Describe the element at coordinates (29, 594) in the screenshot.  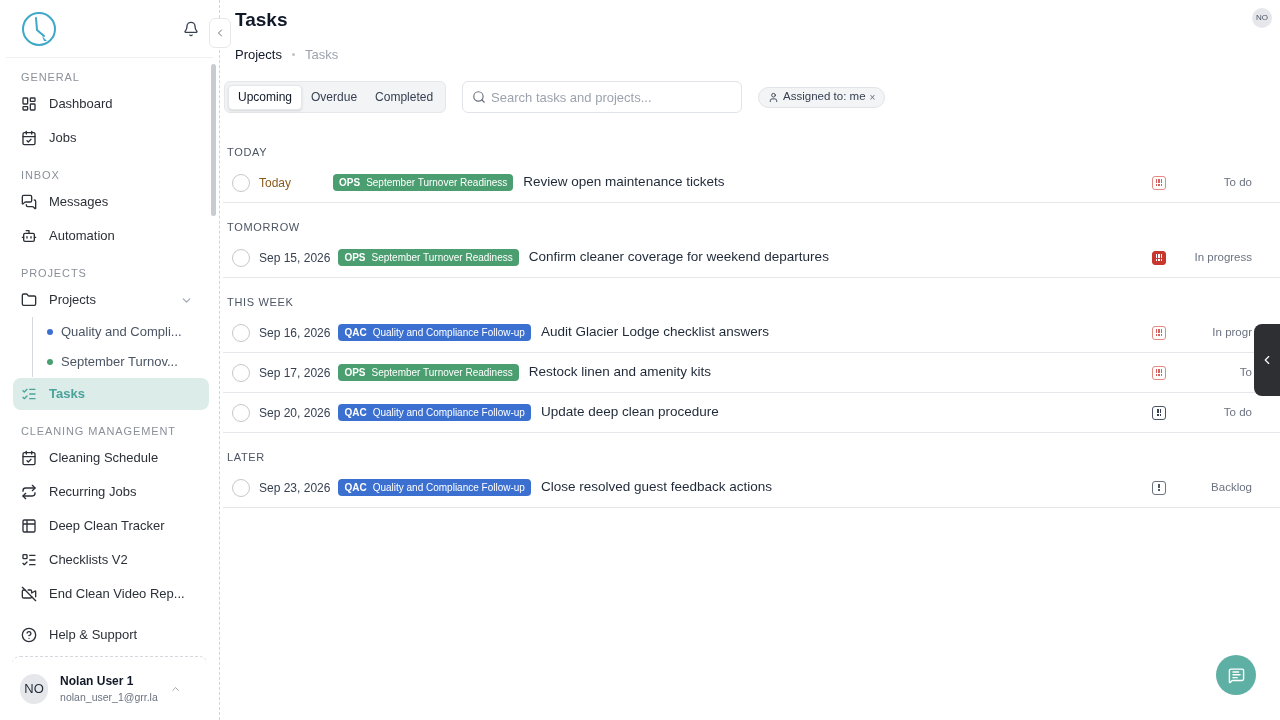
I see `video-off-icon` at that location.